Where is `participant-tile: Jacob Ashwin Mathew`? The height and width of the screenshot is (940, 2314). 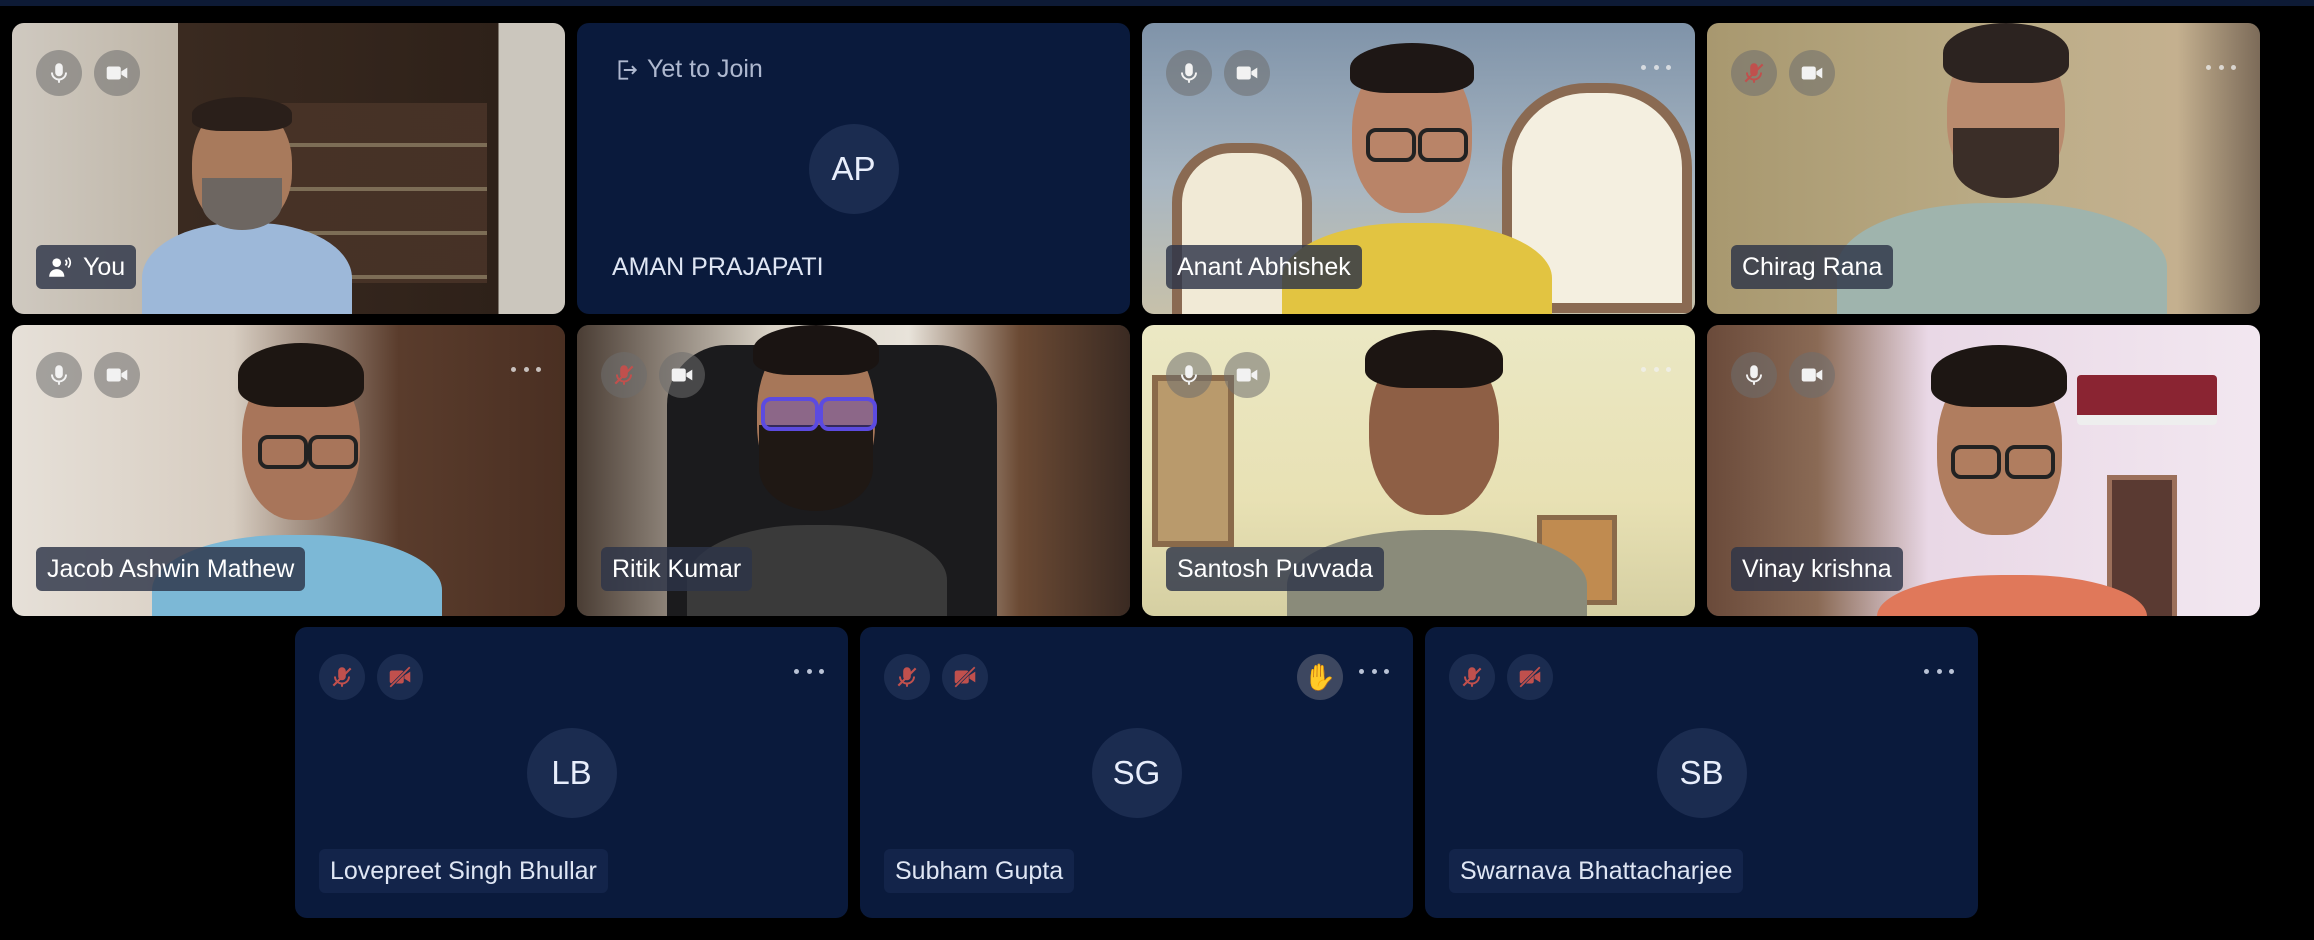 participant-tile: Jacob Ashwin Mathew is located at coordinates (288, 470).